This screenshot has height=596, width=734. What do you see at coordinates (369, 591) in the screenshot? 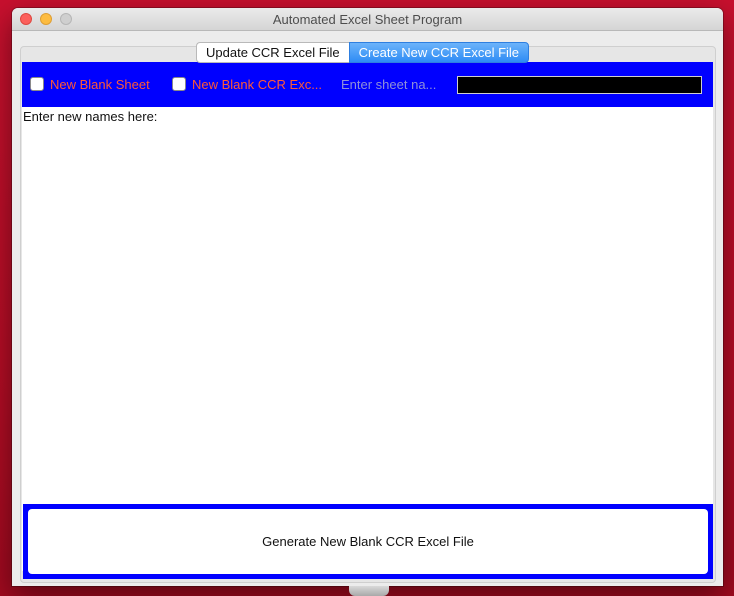
I see `dock-handle` at bounding box center [369, 591].